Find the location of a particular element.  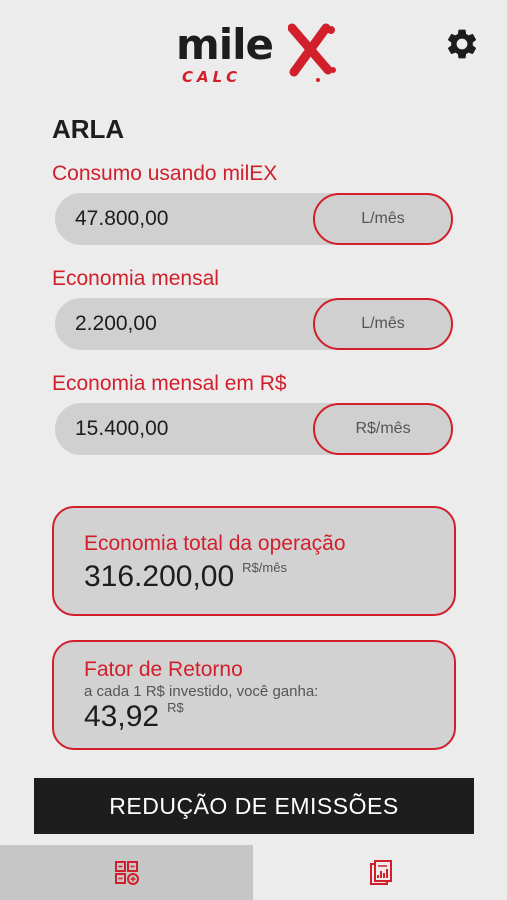

economia-reais-row: 15.400,00 R$/mês is located at coordinates (254, 429).